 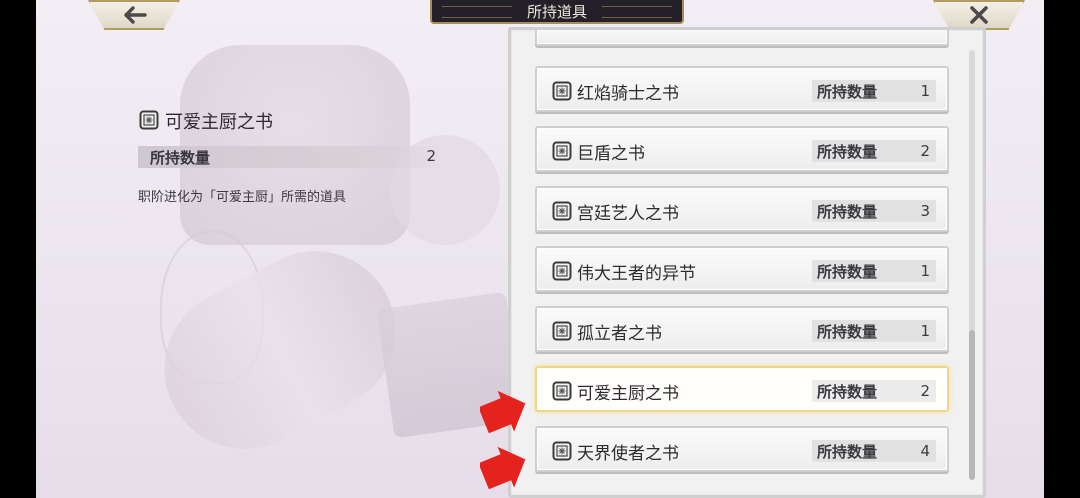 What do you see at coordinates (742, 269) in the screenshot?
I see `list-item: 伟大王者的异节 所持数量 1` at bounding box center [742, 269].